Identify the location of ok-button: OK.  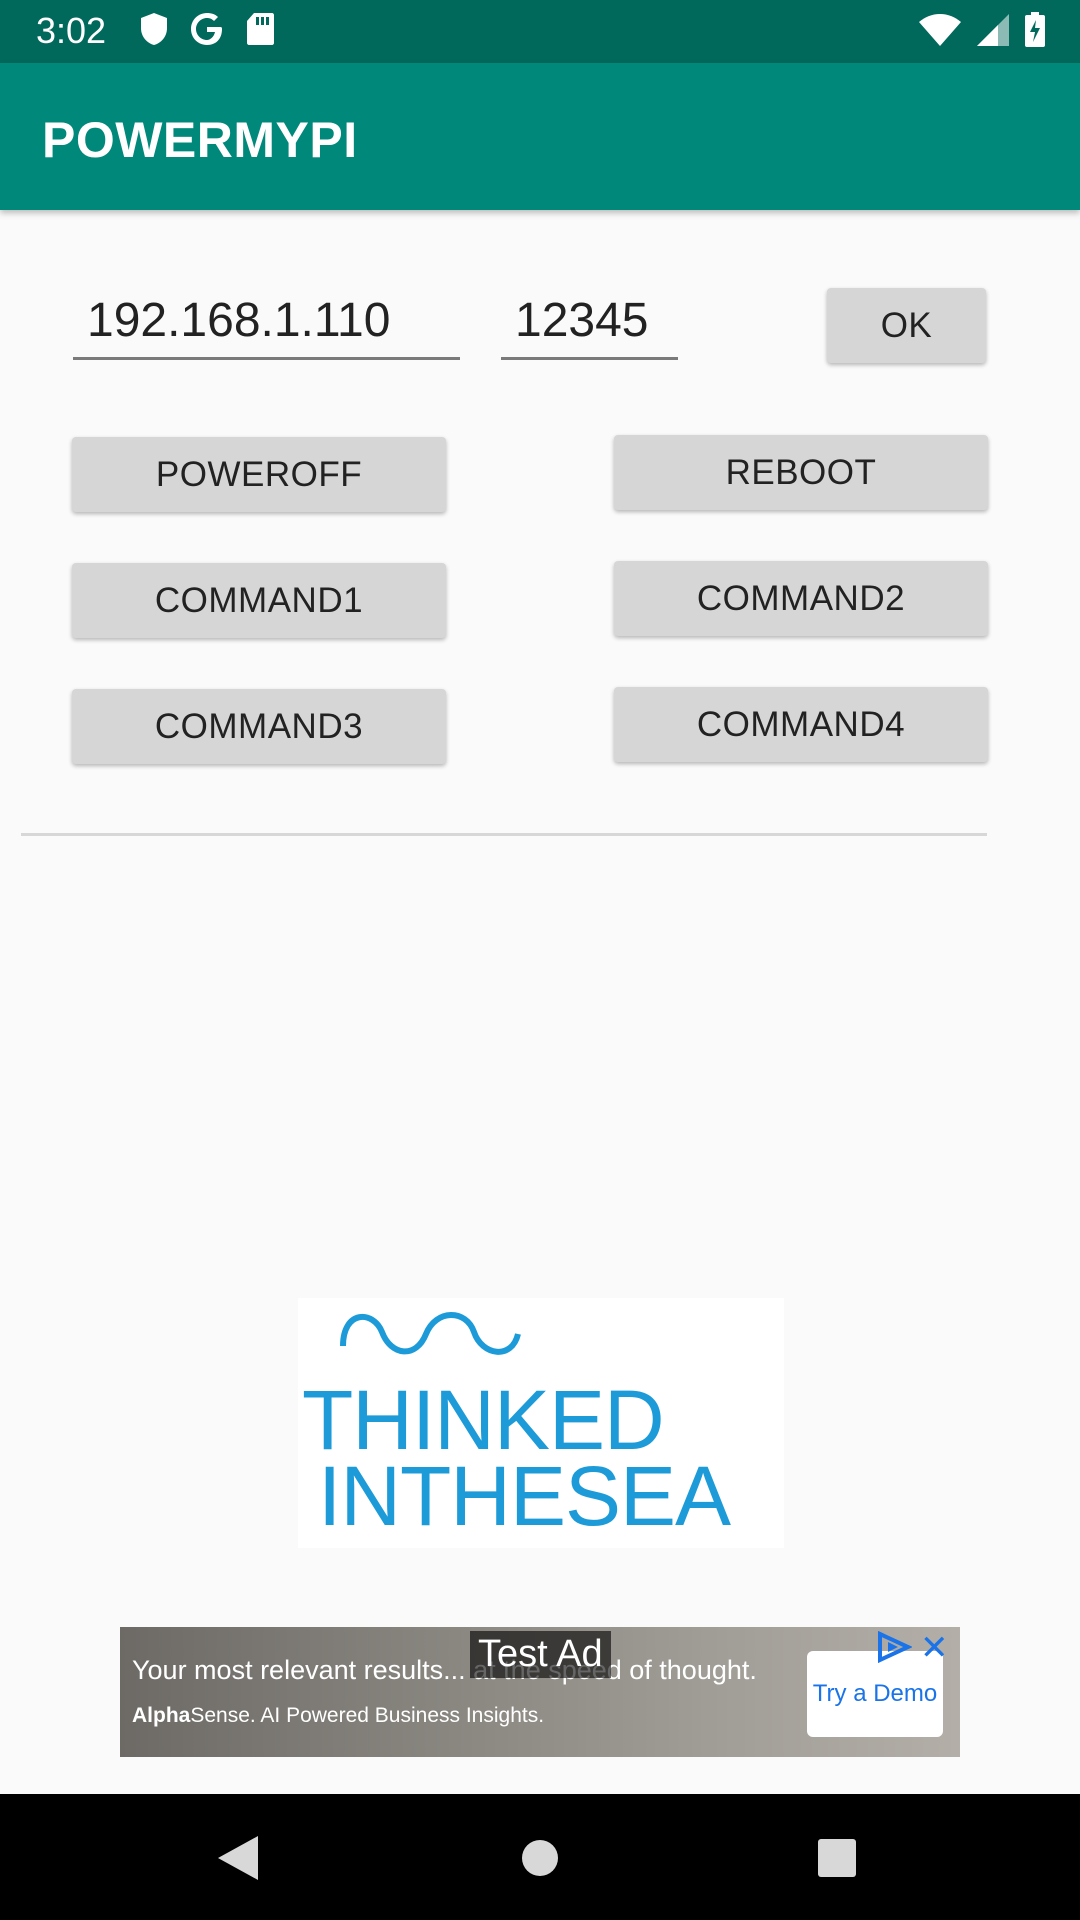
(906, 325).